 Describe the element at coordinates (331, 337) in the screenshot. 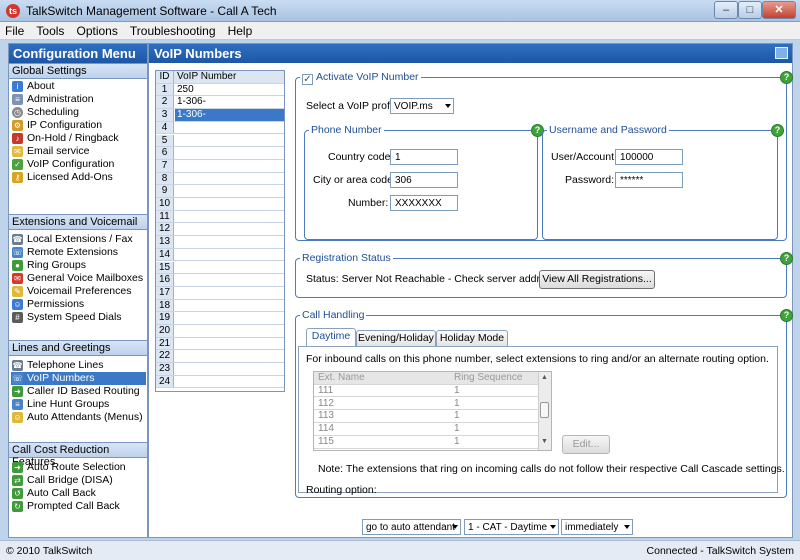

I see `tab-daytime: Daytime` at that location.